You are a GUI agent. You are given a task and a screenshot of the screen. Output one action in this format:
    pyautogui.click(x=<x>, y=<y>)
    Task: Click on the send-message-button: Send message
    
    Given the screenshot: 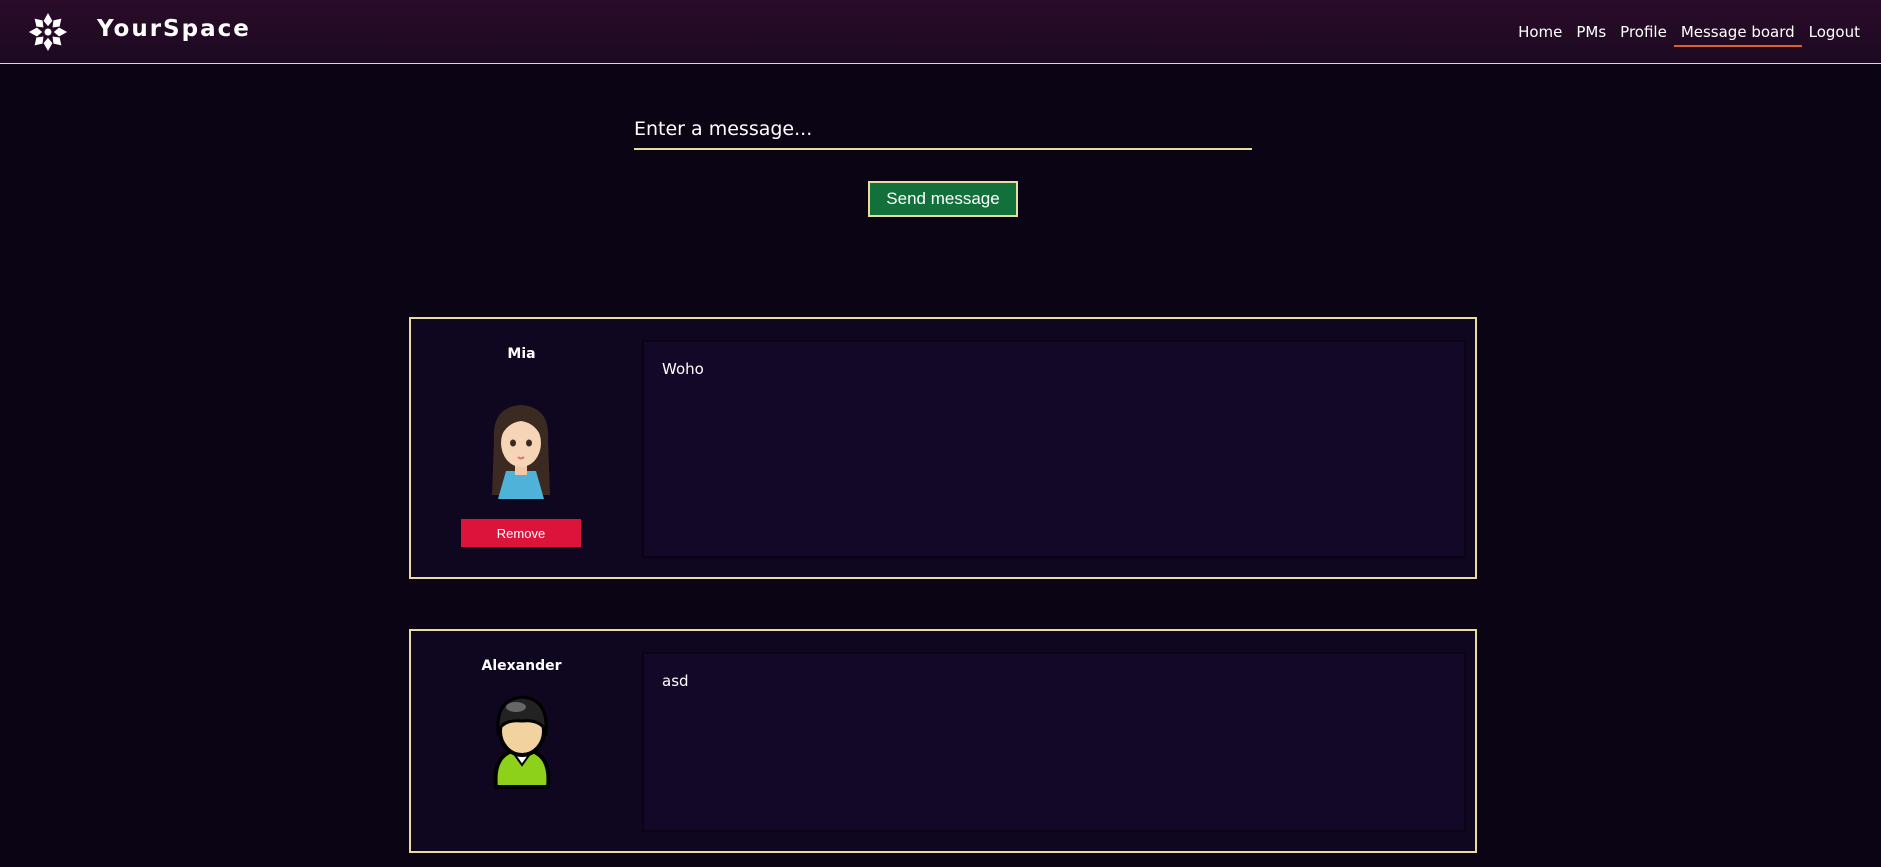 What is the action you would take?
    pyautogui.click(x=943, y=199)
    